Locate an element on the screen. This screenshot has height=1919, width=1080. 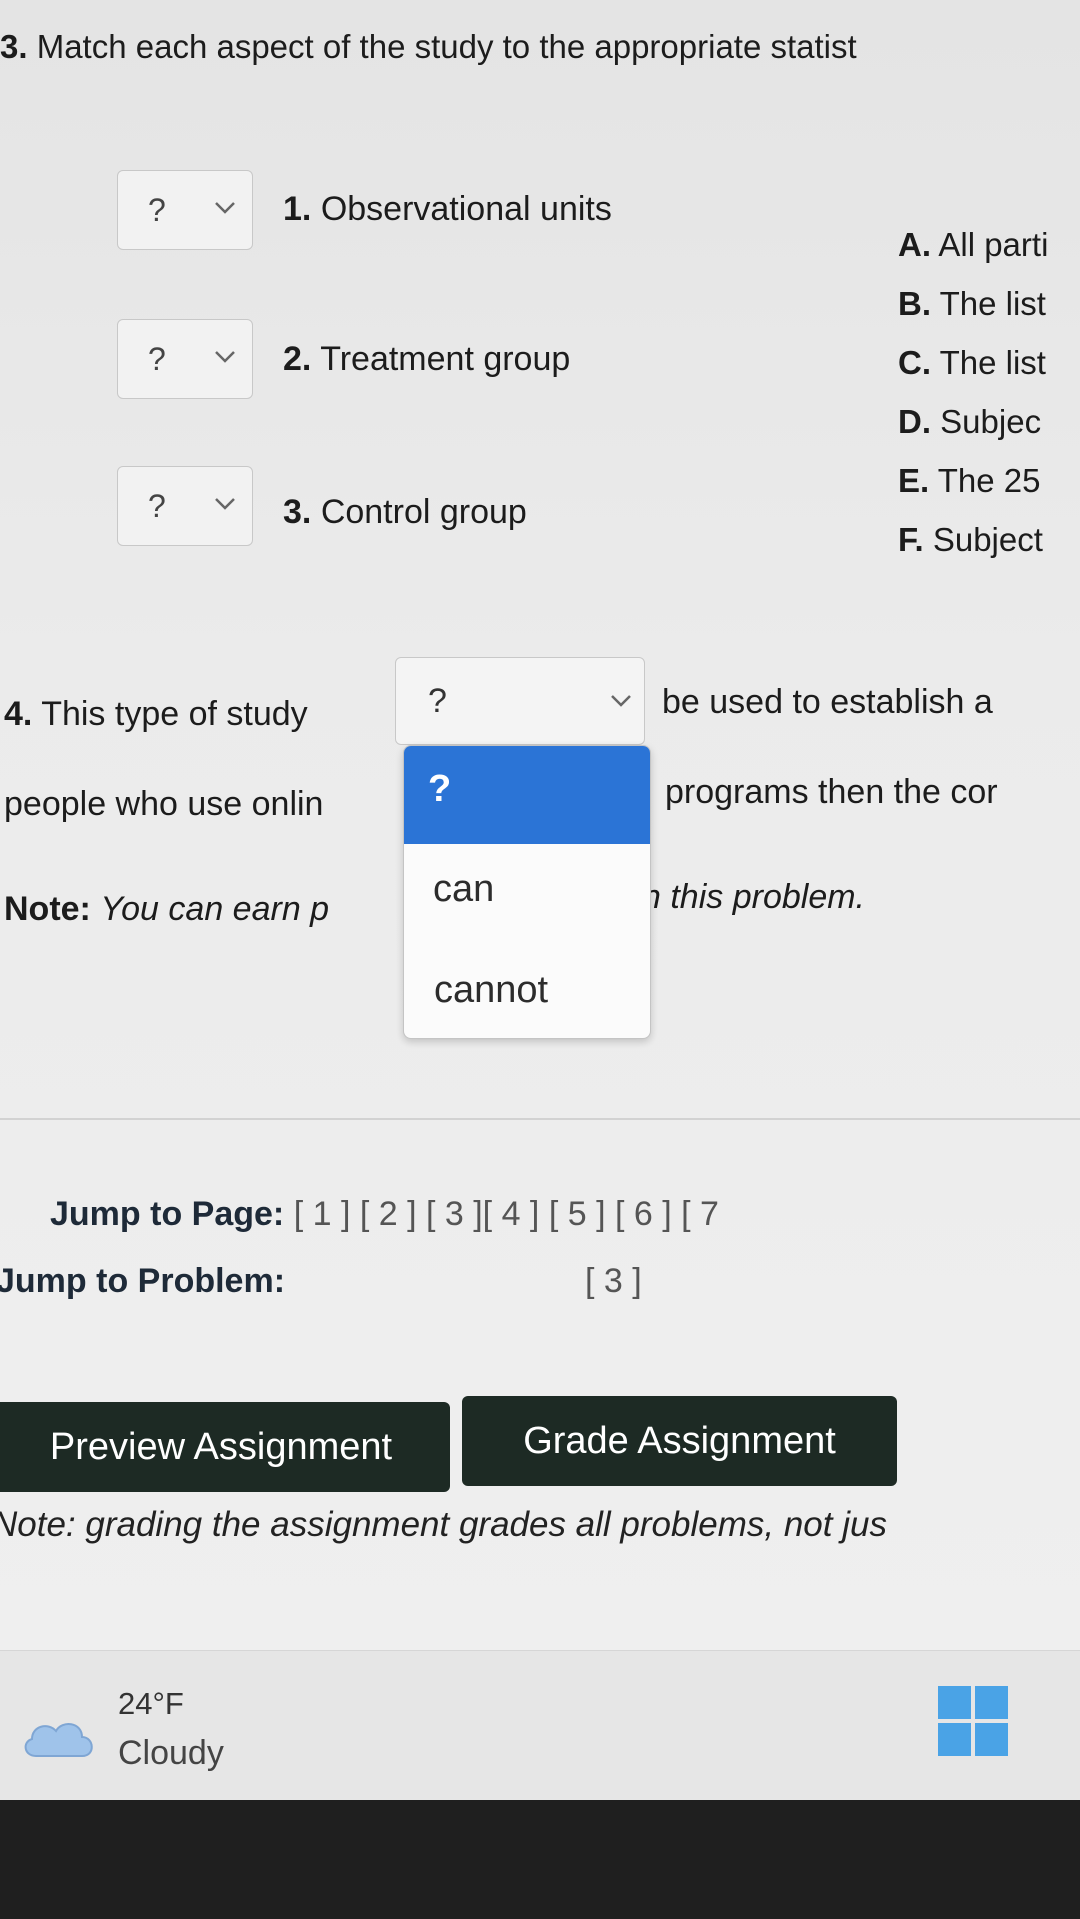
match-item-3: 3. Control group is located at coordinates (405, 512).